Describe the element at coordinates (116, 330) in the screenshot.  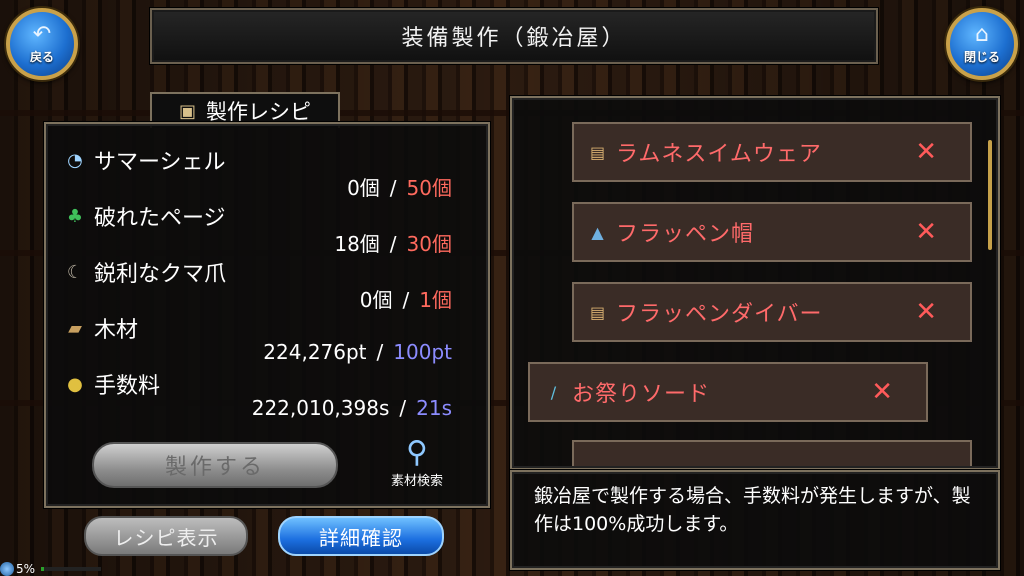
I see `material-name: 木材` at that location.